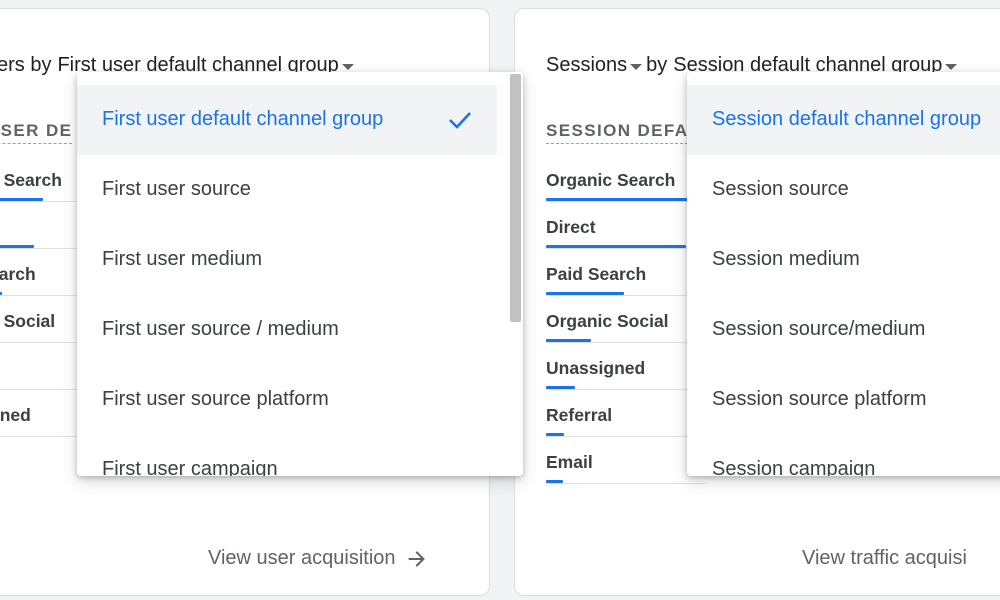  I want to click on menu-item: Session source/medium, so click(843, 330).